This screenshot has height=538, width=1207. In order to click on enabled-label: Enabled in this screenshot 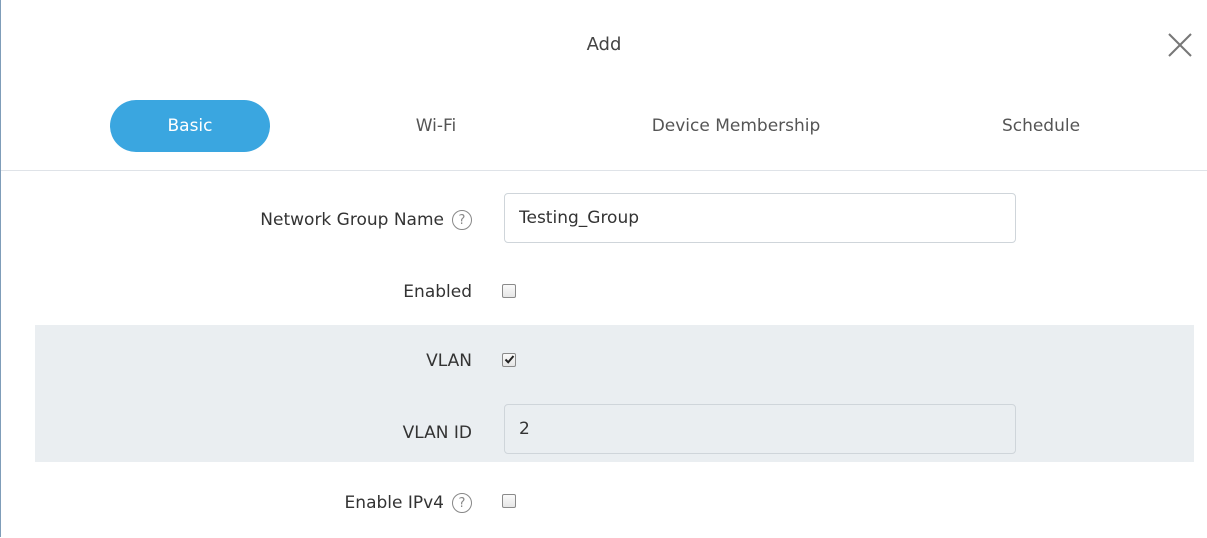, I will do `click(437, 292)`.